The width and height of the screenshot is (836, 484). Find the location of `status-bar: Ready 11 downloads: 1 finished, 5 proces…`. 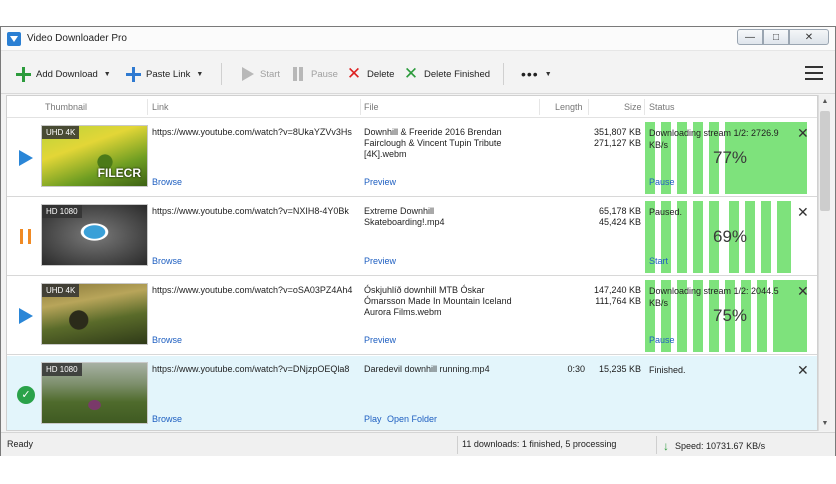

status-bar: Ready 11 downloads: 1 finished, 5 proces… is located at coordinates (418, 444).